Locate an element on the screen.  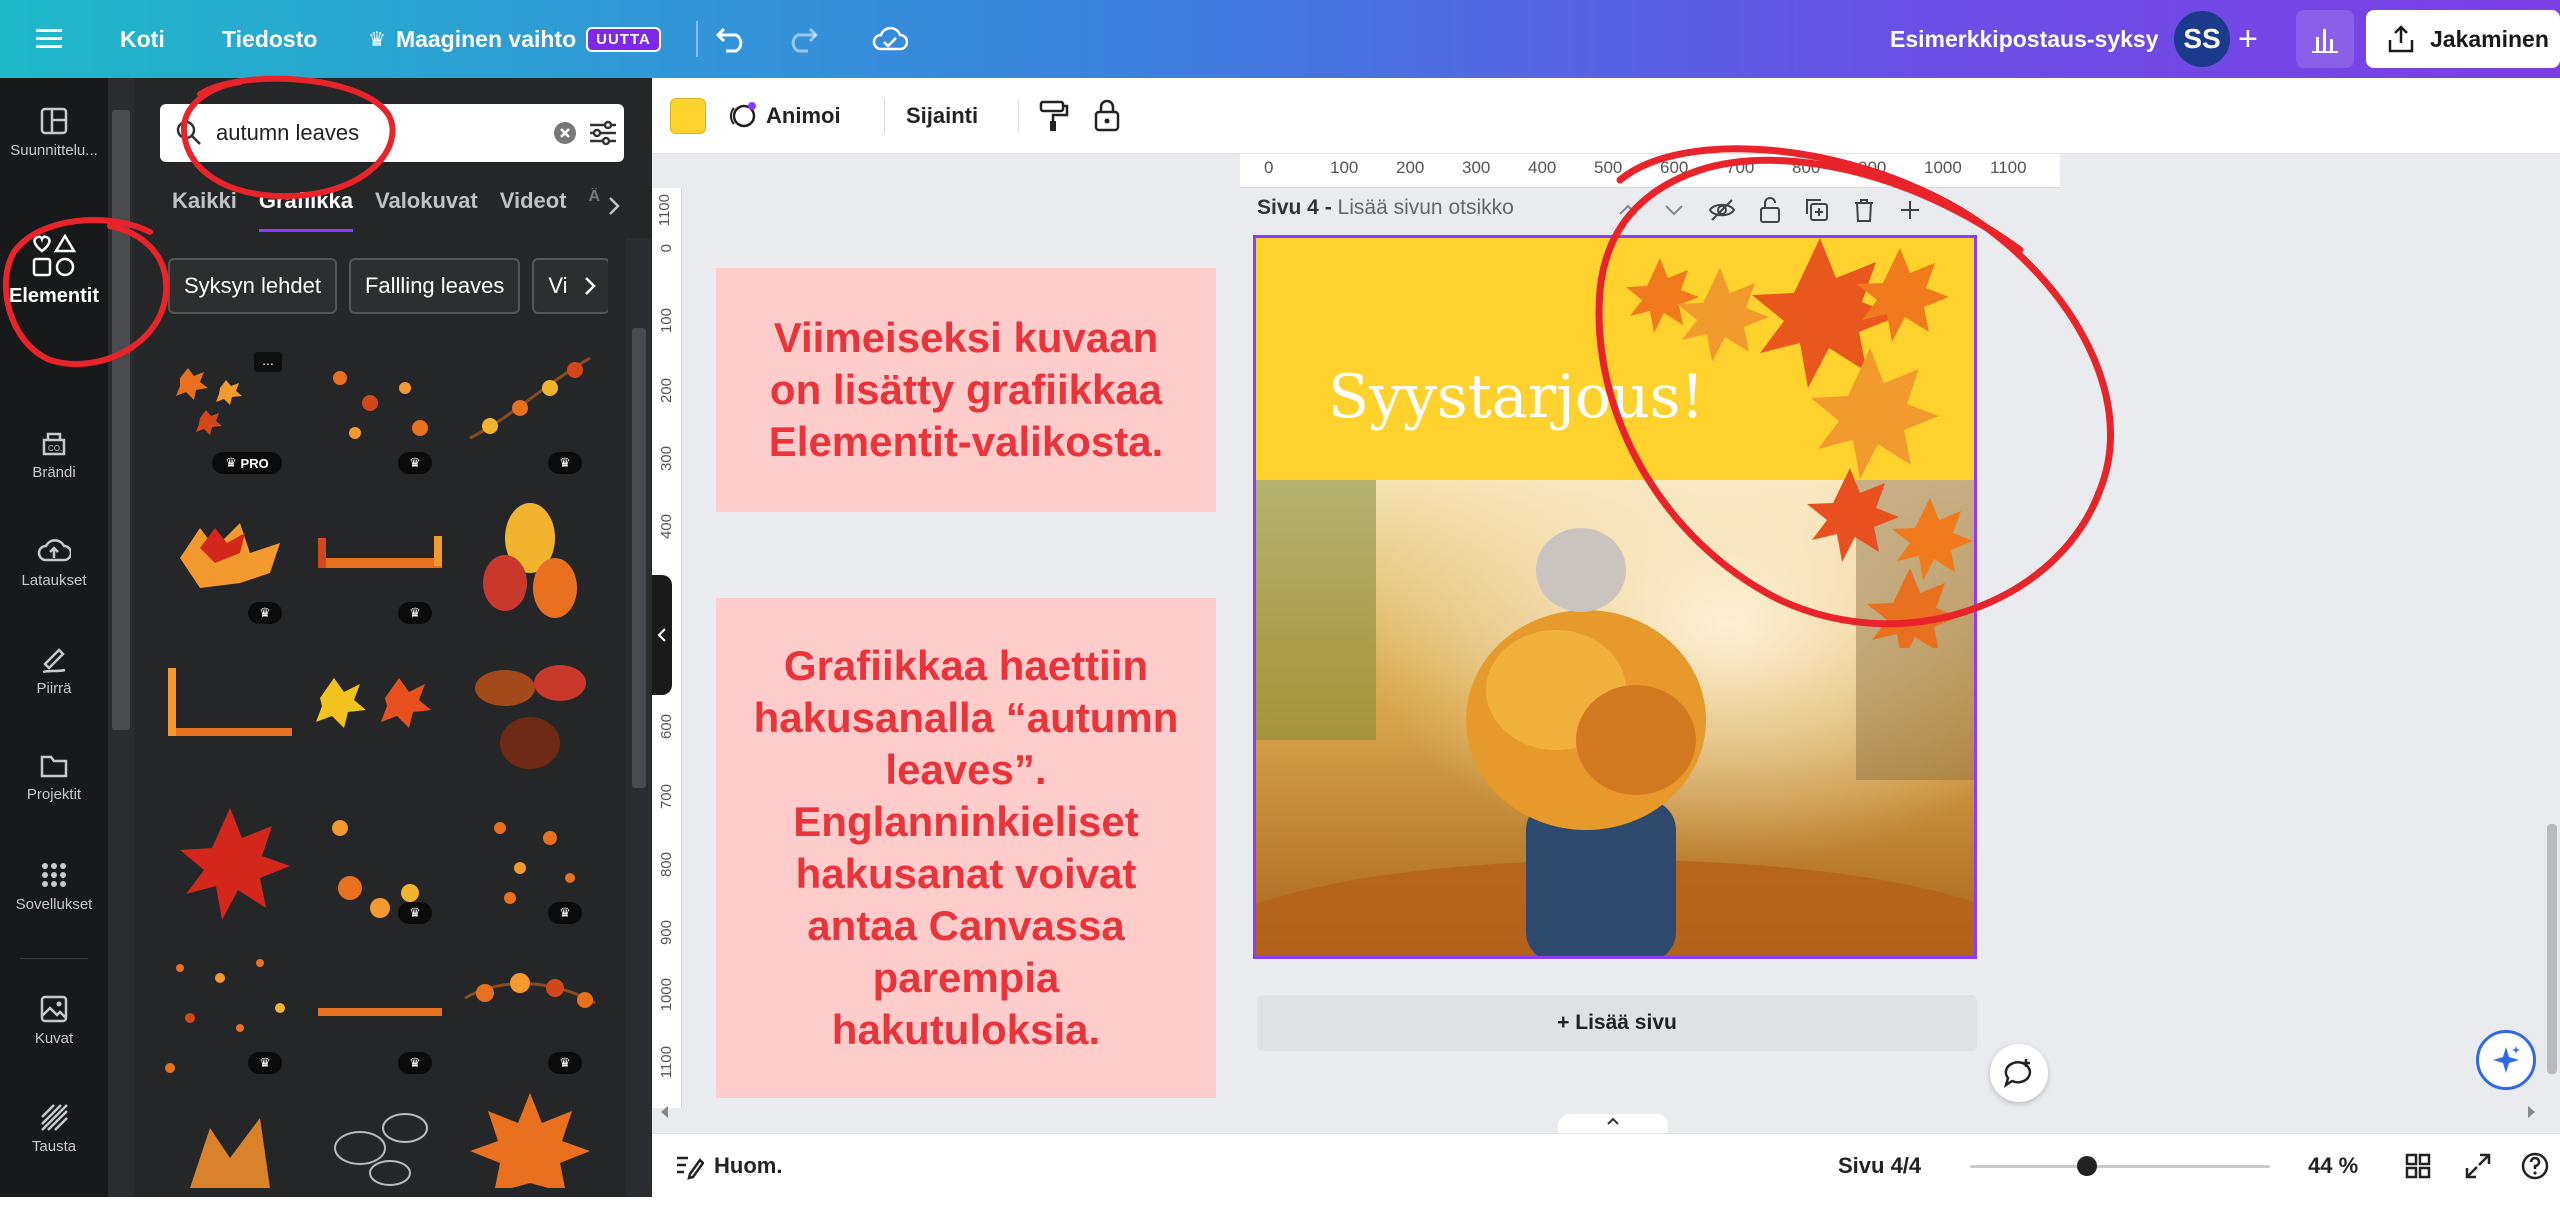
annotation-circle-elements is located at coordinates (86, 292).